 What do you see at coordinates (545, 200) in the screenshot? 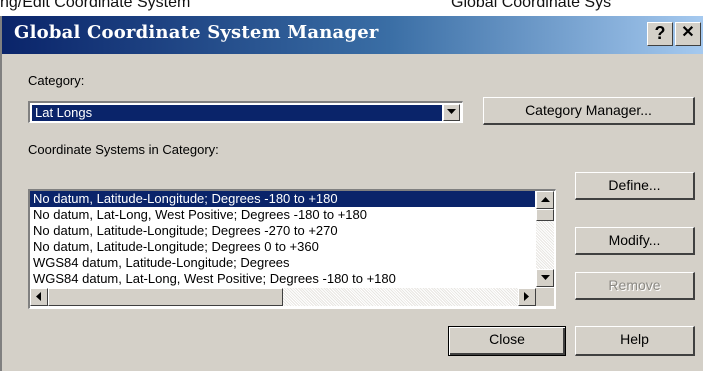
I see `arrow-up-icon` at bounding box center [545, 200].